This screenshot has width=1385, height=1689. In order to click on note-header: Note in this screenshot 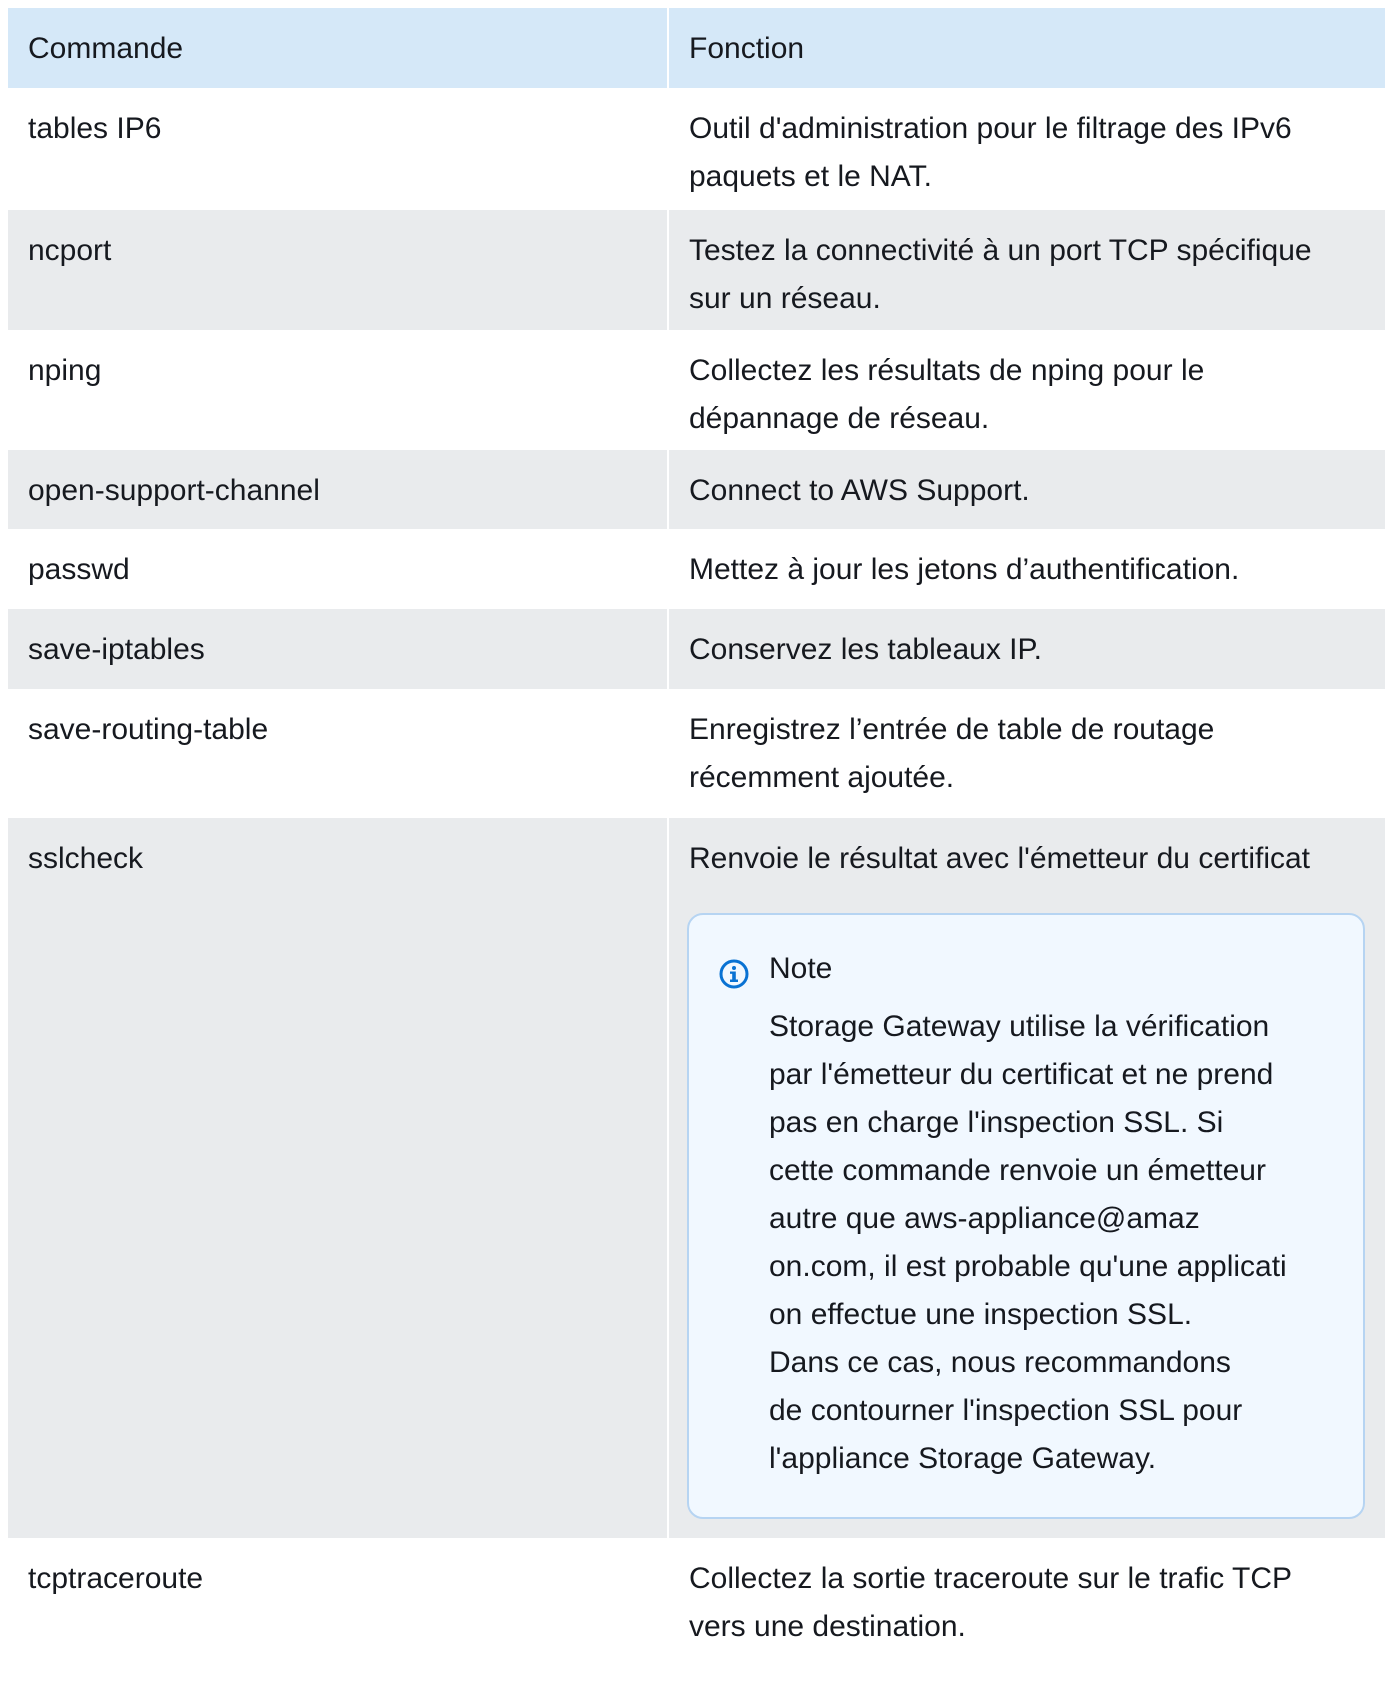, I will do `click(1026, 969)`.